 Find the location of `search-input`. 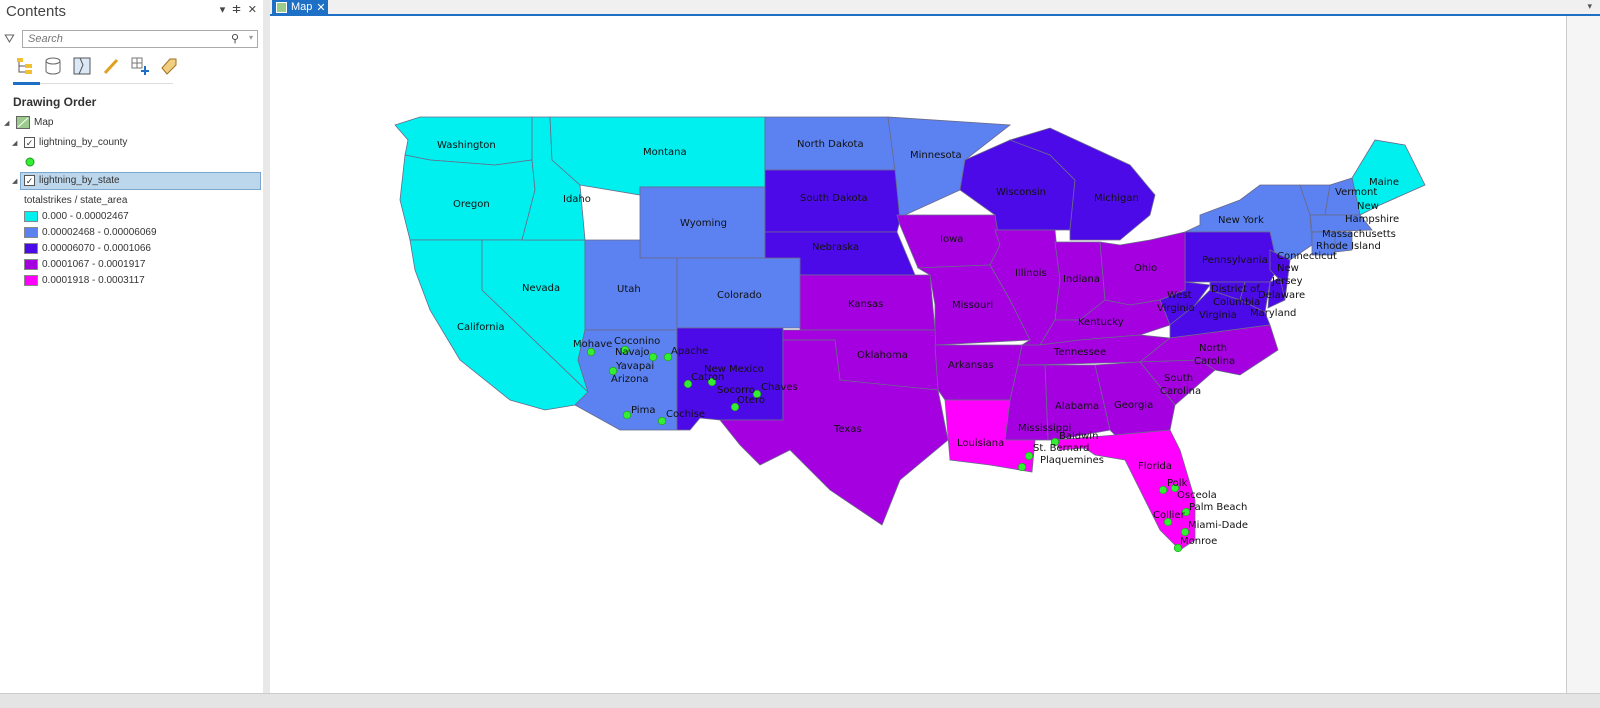

search-input is located at coordinates (123, 39).